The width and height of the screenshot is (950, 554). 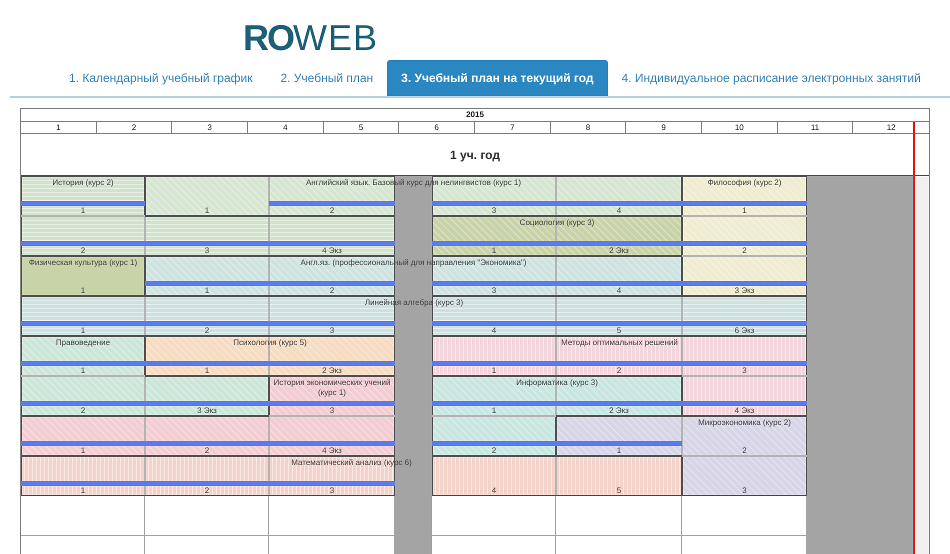 I want to click on subject-title: Физическая культура (курс 1), so click(x=83, y=262).